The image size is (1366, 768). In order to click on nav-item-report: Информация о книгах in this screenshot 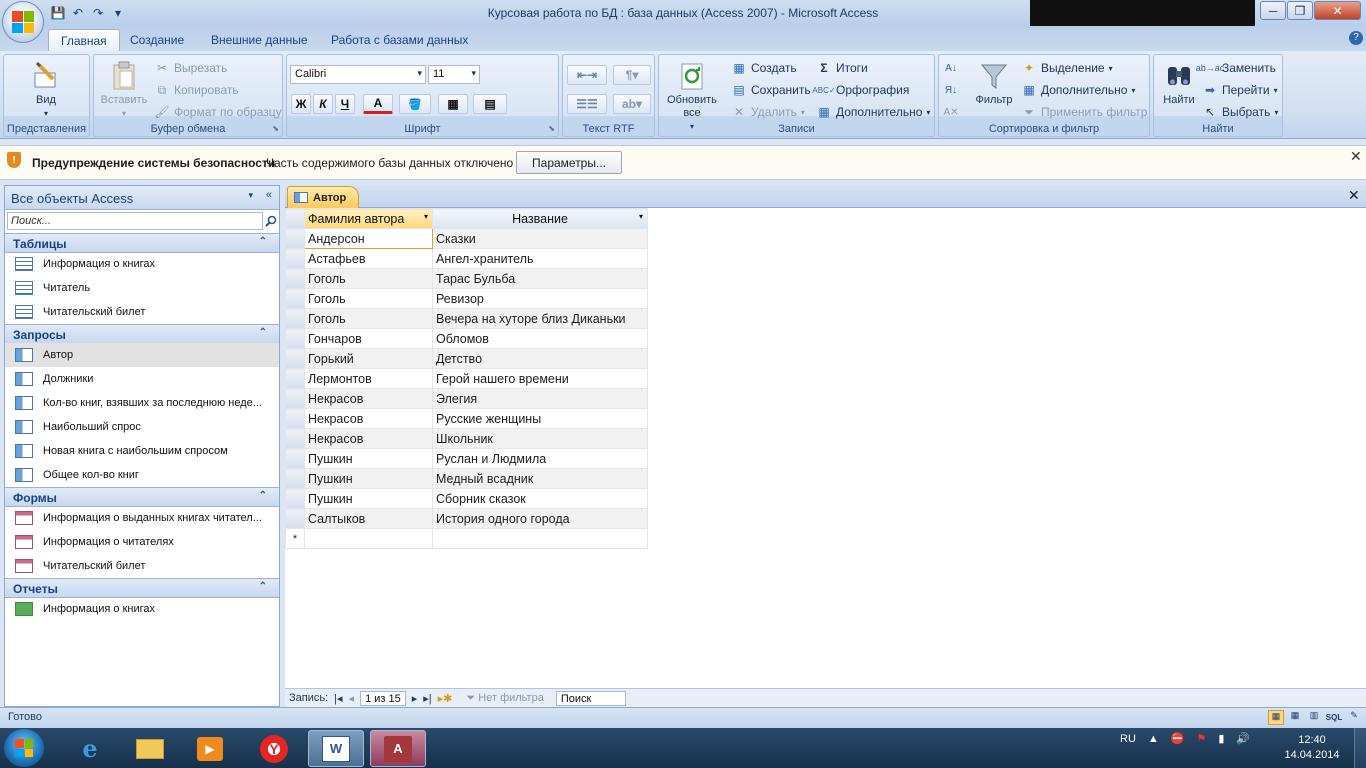, I will do `click(142, 609)`.